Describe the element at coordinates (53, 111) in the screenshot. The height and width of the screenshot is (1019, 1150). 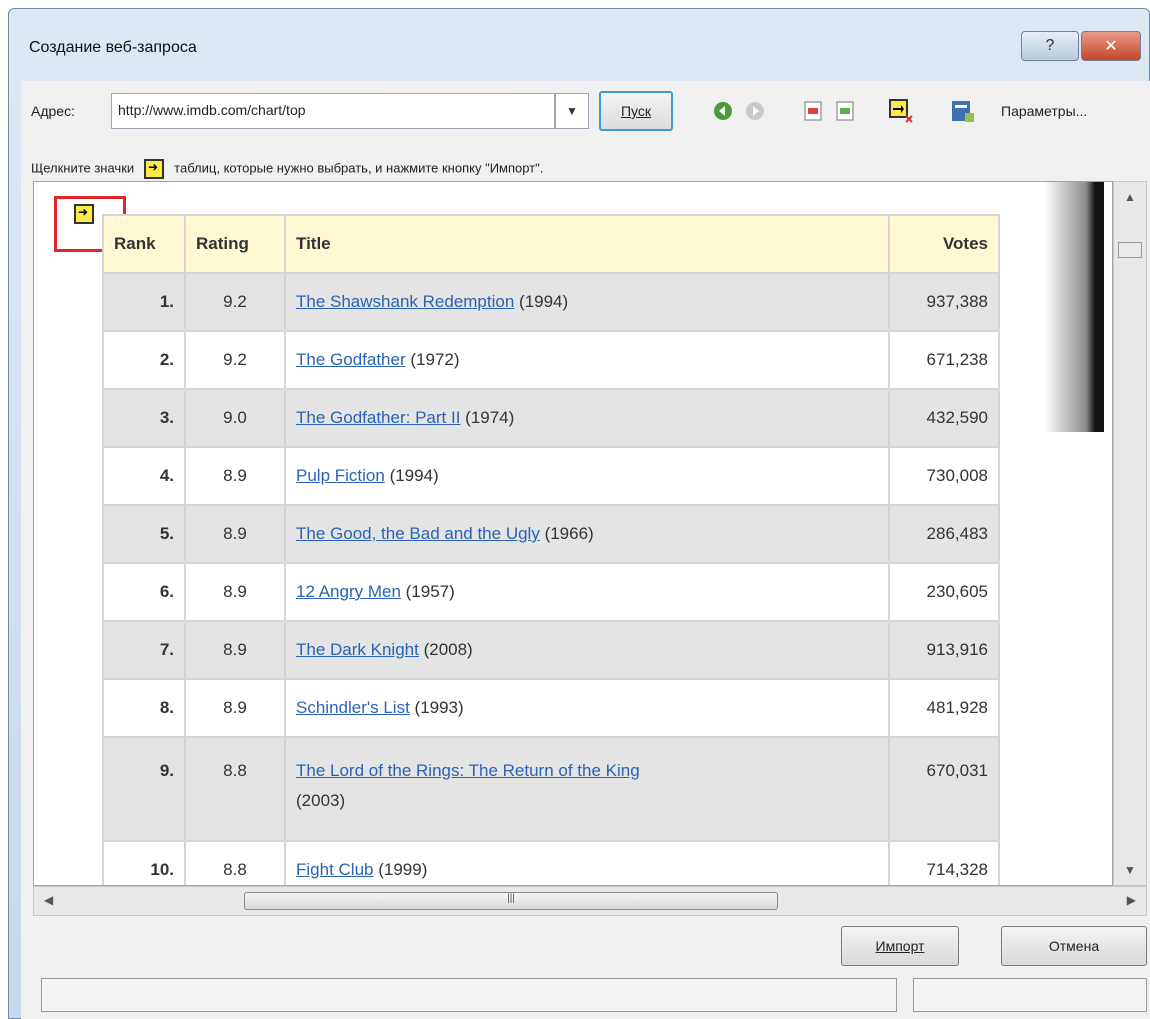
I see `address-label: Адрес:` at that location.